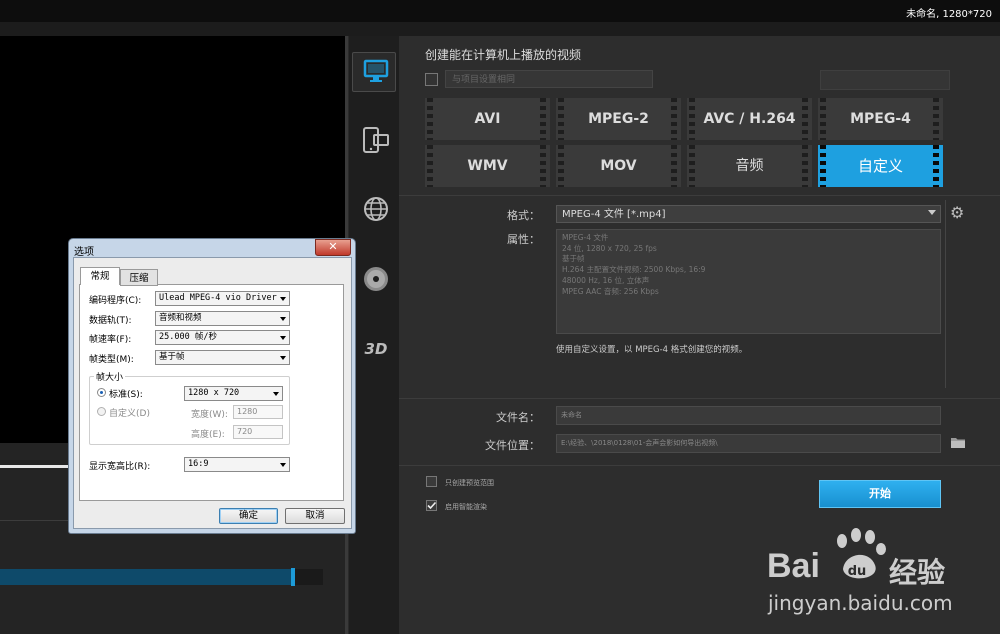  What do you see at coordinates (573, 259) in the screenshot?
I see `property-line: 基于帧` at bounding box center [573, 259].